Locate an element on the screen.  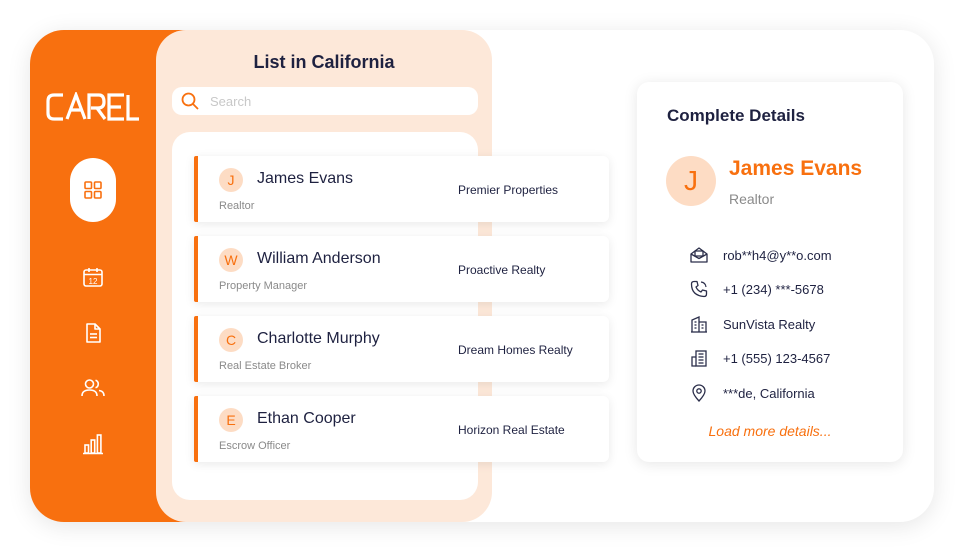
office-phone-row: +1 (555) 123-4567 is located at coordinates (760, 358).